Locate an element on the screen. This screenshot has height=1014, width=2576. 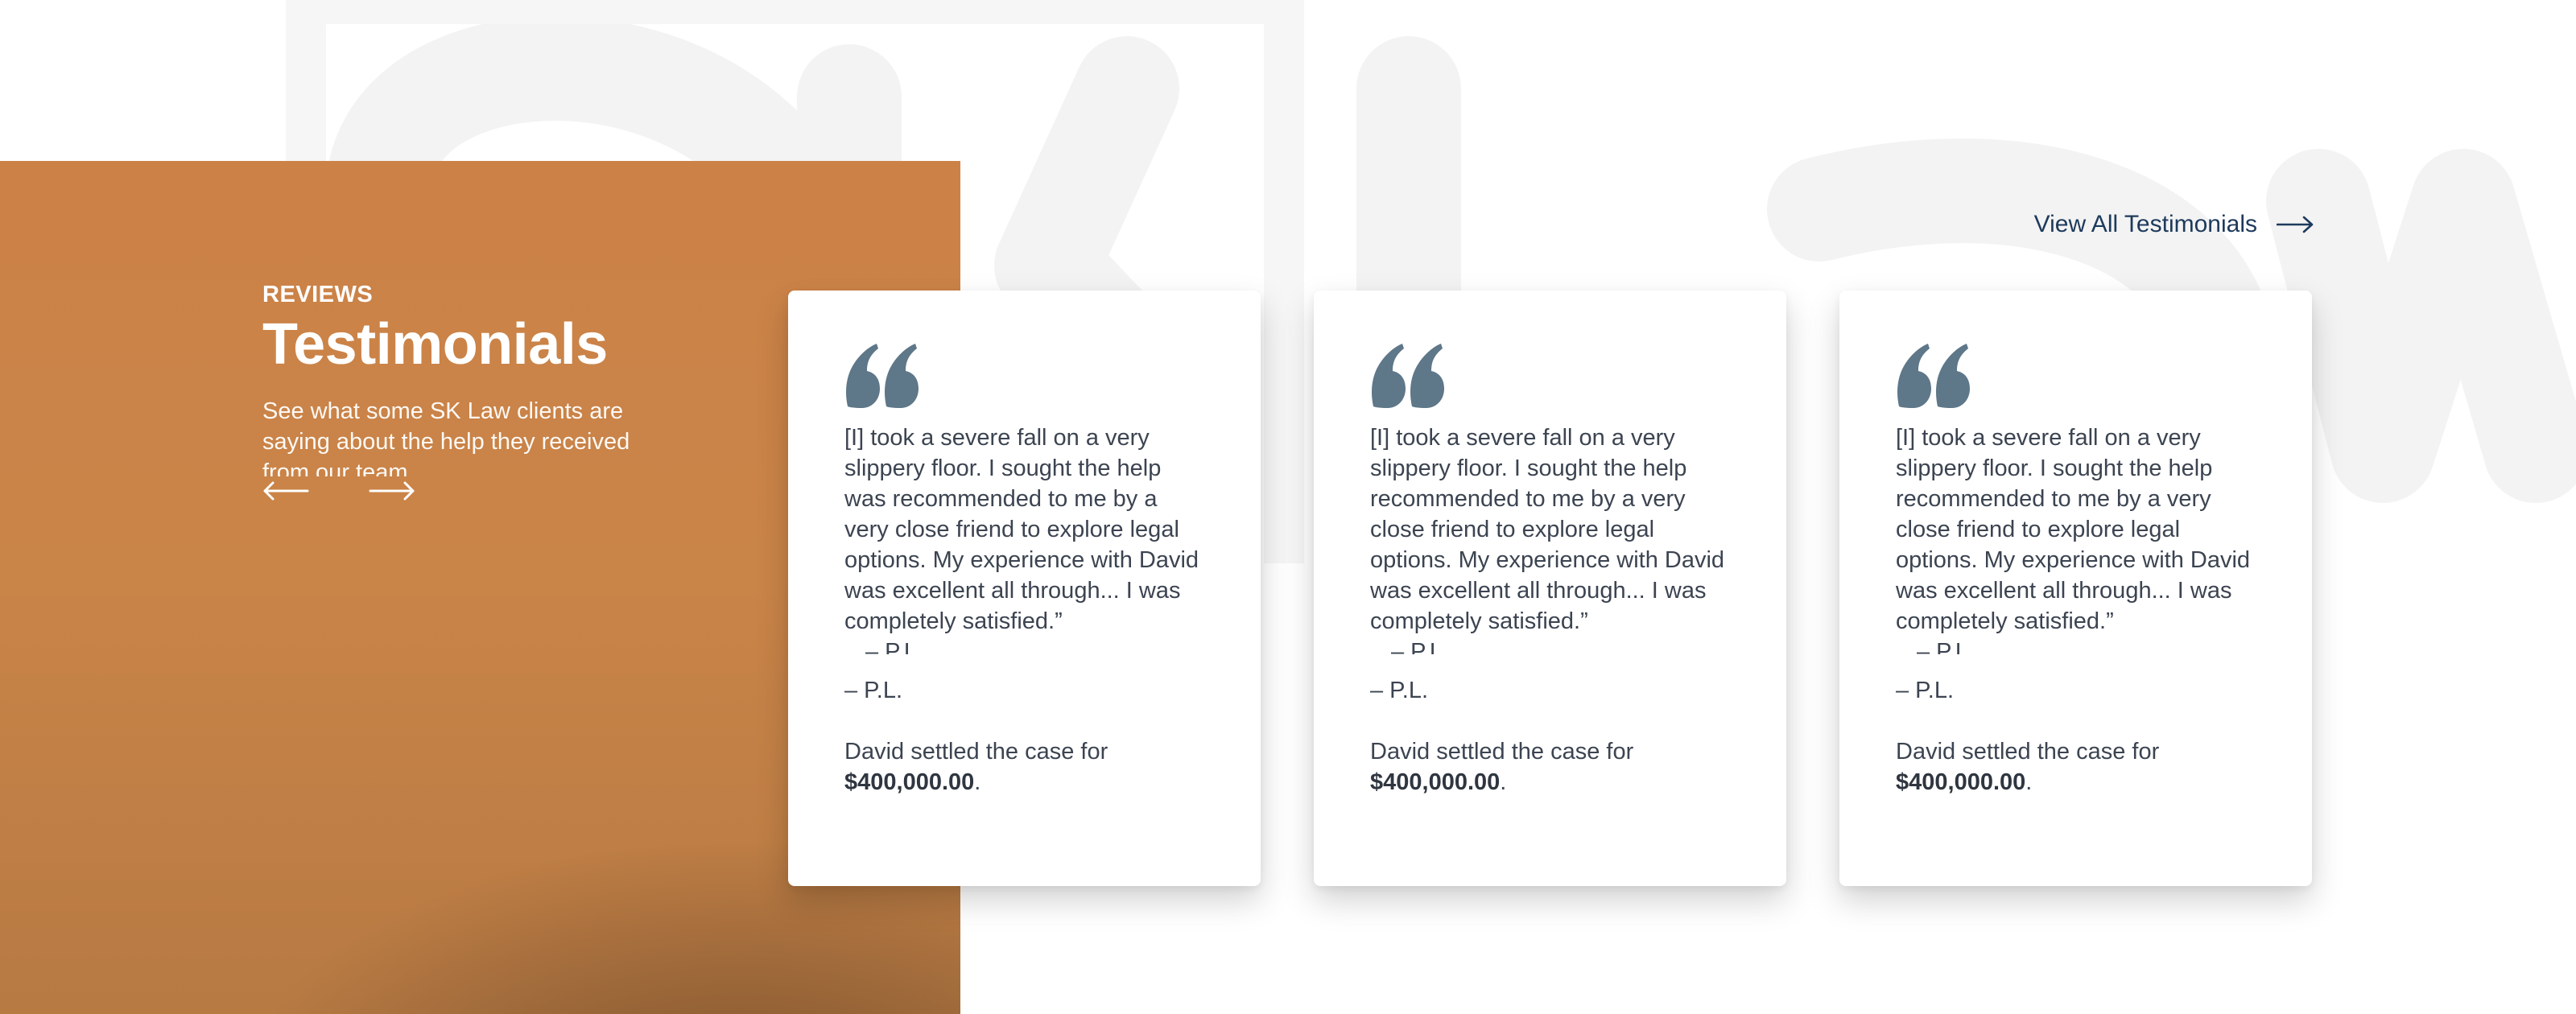
section-title: Testimonials is located at coordinates (435, 344).